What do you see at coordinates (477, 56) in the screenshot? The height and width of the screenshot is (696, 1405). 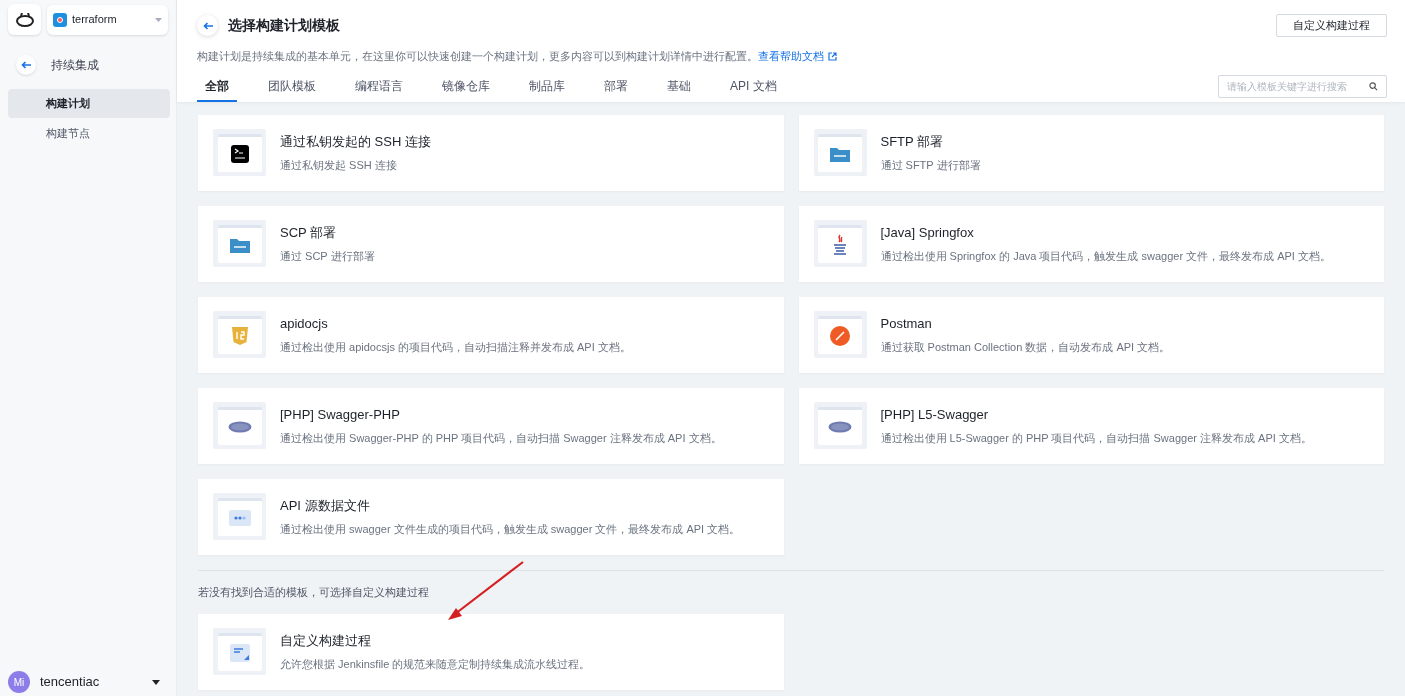 I see `page-description: 构建计划是持续集成的基本单元，在这里你可以快速创建一个构建计划，更多内容可以到构建计划详情中进行配置。` at bounding box center [477, 56].